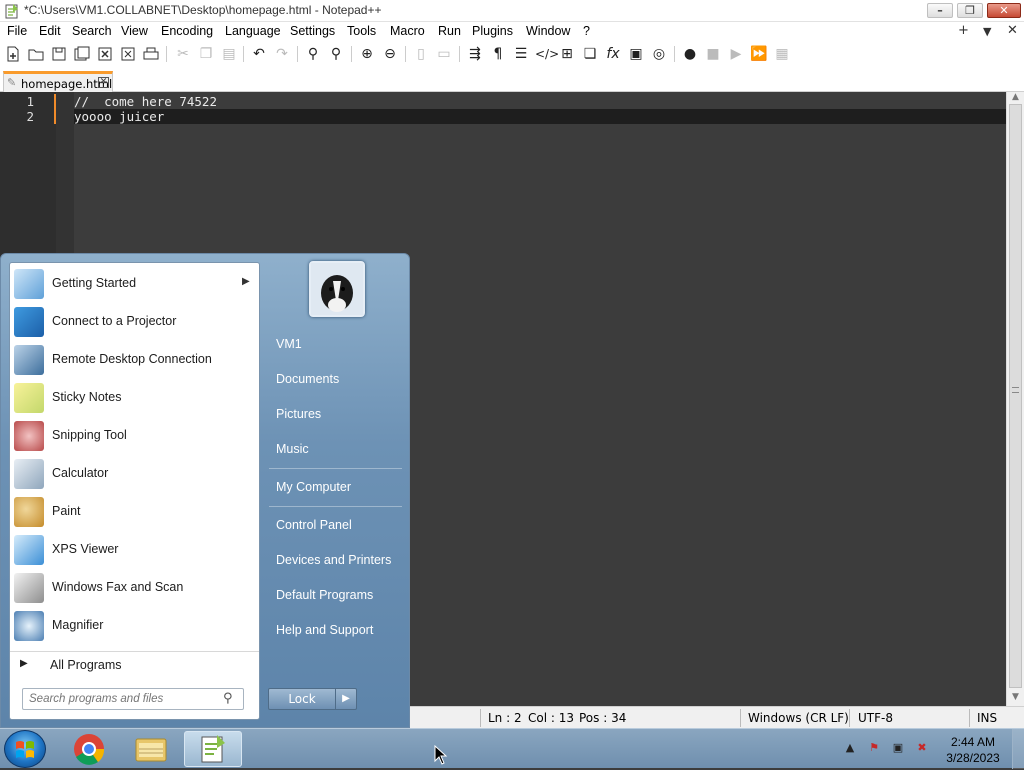  I want to click on menu-window: Window, so click(548, 31).